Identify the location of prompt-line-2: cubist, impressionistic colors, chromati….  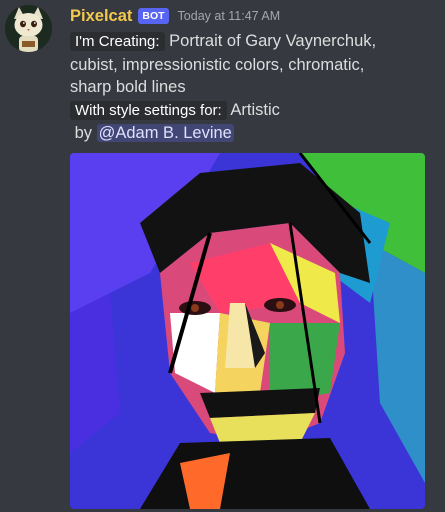
(217, 64).